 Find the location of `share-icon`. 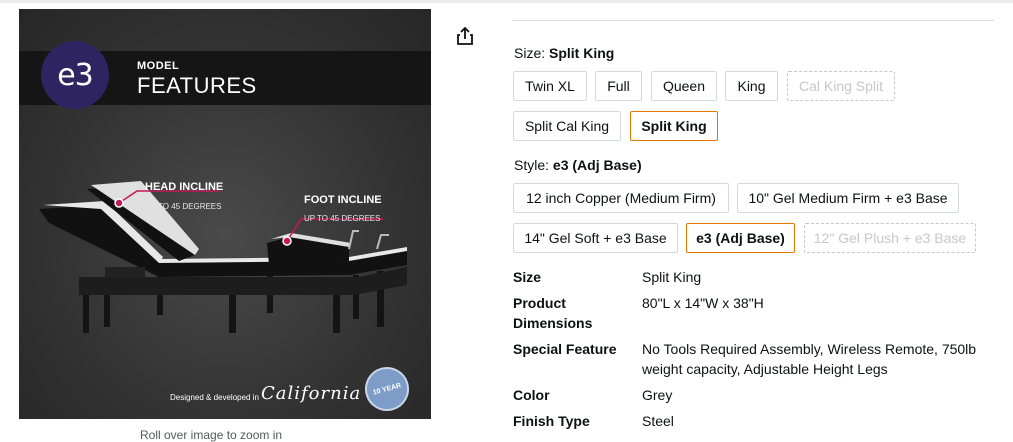

share-icon is located at coordinates (465, 36).